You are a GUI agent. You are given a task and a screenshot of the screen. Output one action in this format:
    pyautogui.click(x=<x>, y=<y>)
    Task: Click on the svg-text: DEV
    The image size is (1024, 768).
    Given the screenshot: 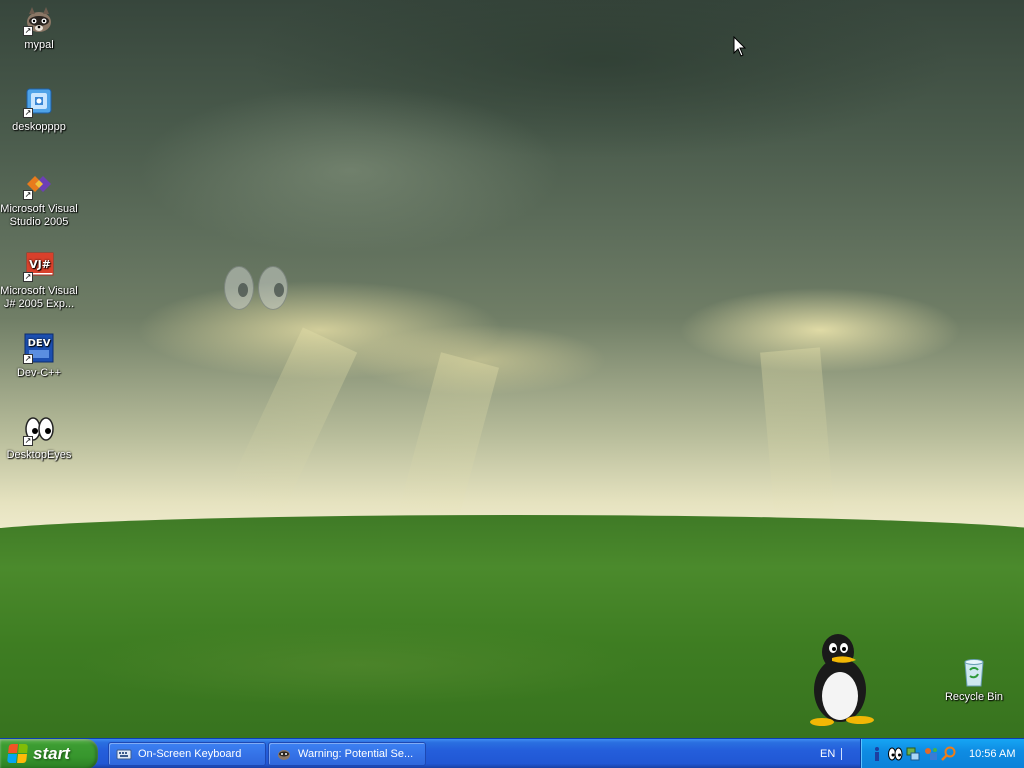 What is the action you would take?
    pyautogui.click(x=39, y=343)
    